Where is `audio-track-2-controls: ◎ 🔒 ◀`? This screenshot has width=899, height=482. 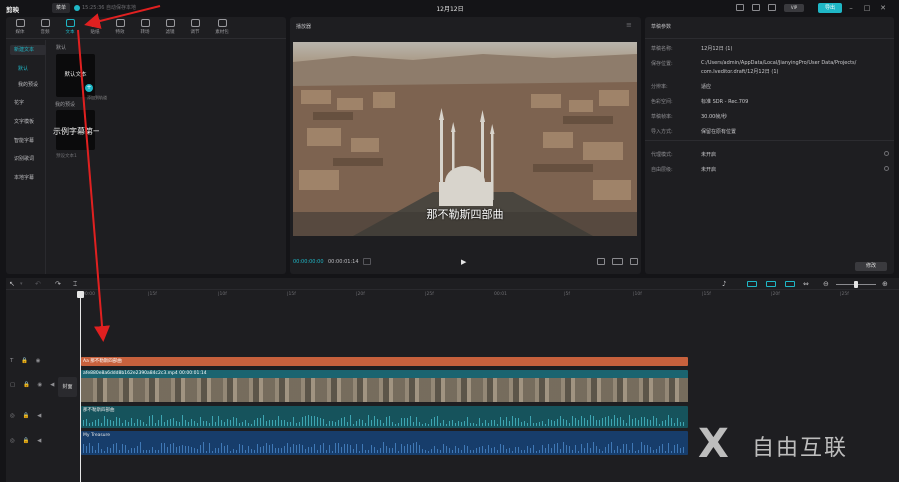
audio-track-2-controls: ◎ 🔒 ◀ is located at coordinates (27, 441).